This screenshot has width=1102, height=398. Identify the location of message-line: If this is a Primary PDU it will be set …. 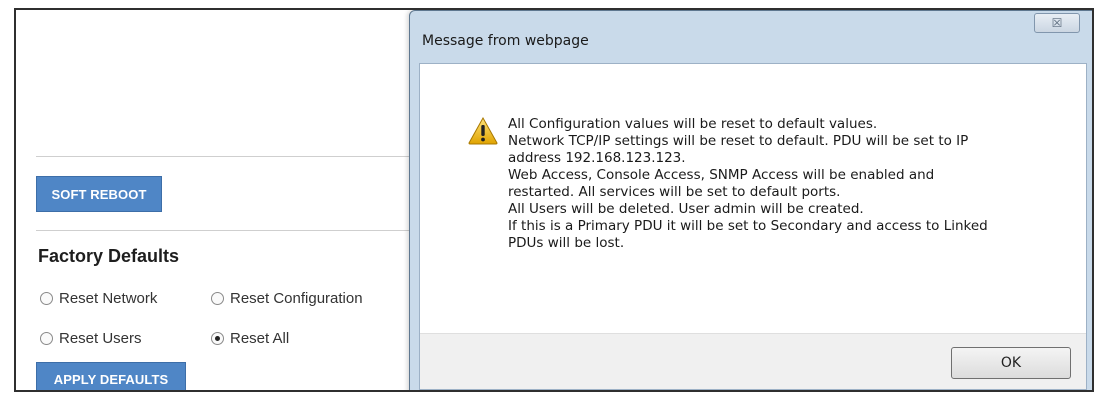
(748, 226).